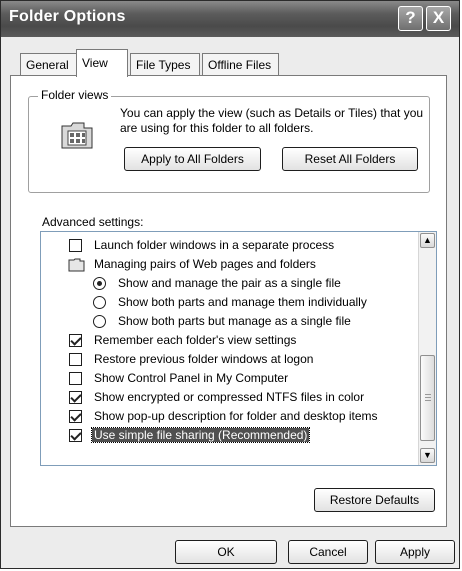 This screenshot has height=571, width=462. I want to click on tab-offline-files-label: Offline Files, so click(240, 65).